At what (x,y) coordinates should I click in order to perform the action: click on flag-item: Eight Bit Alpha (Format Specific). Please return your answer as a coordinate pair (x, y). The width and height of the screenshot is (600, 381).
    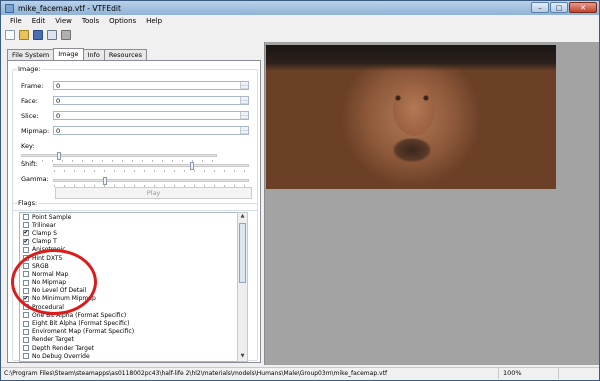
    Looking at the image, I should click on (133, 323).